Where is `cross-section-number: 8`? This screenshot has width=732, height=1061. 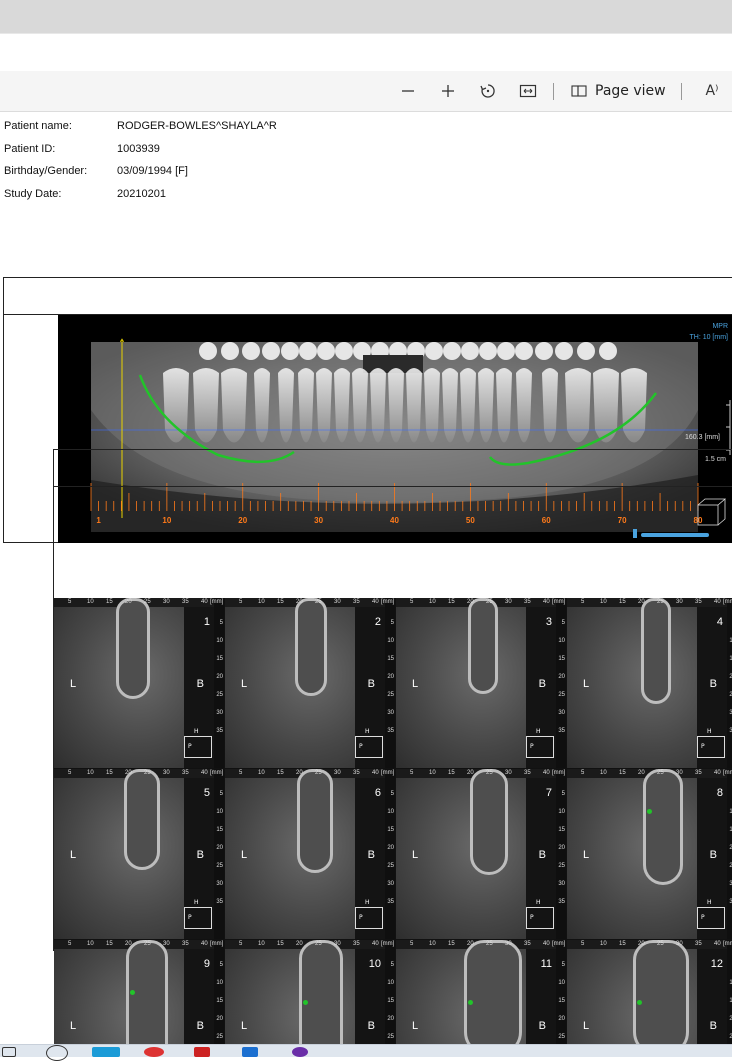 cross-section-number: 8 is located at coordinates (719, 793).